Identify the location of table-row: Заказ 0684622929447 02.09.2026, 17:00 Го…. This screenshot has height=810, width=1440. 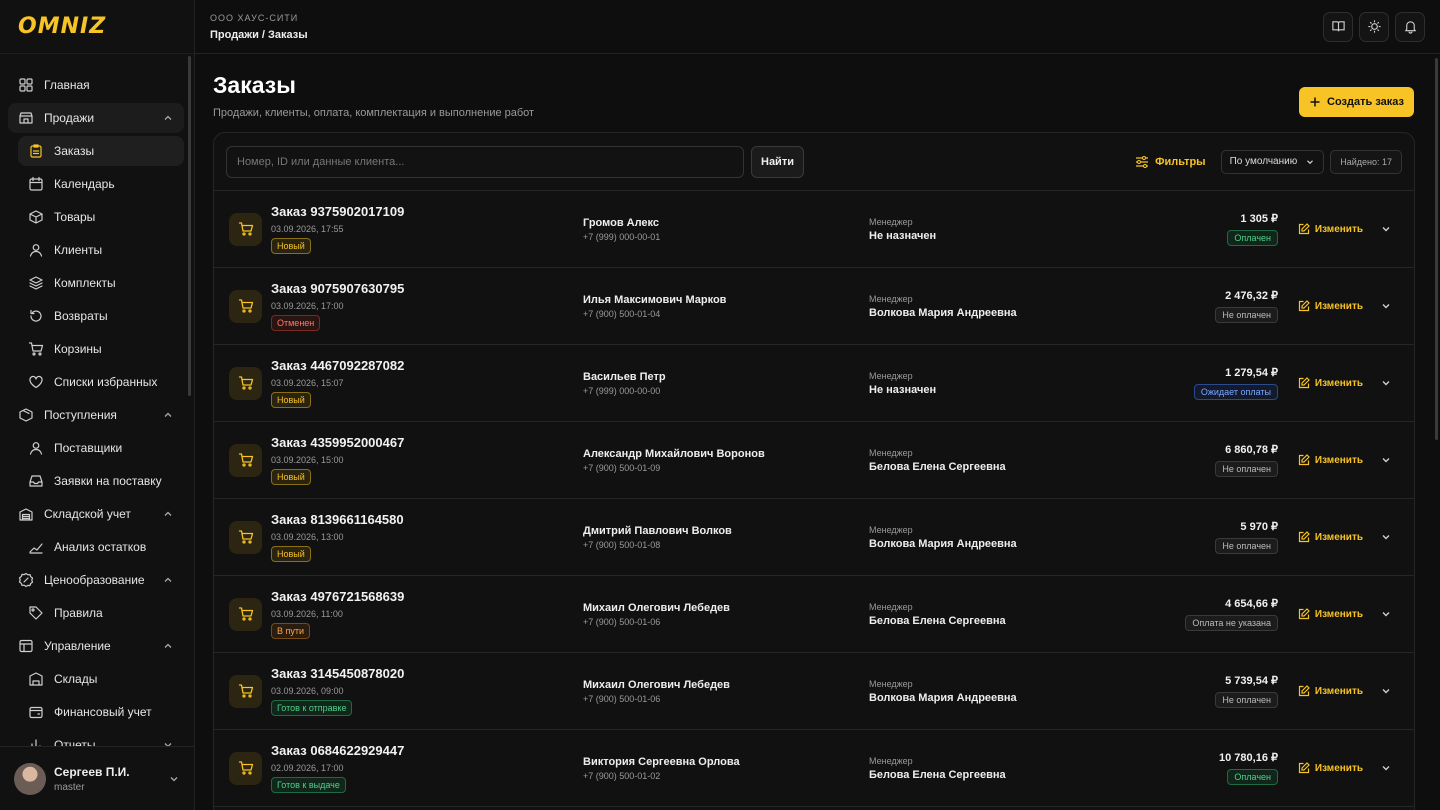
(814, 768).